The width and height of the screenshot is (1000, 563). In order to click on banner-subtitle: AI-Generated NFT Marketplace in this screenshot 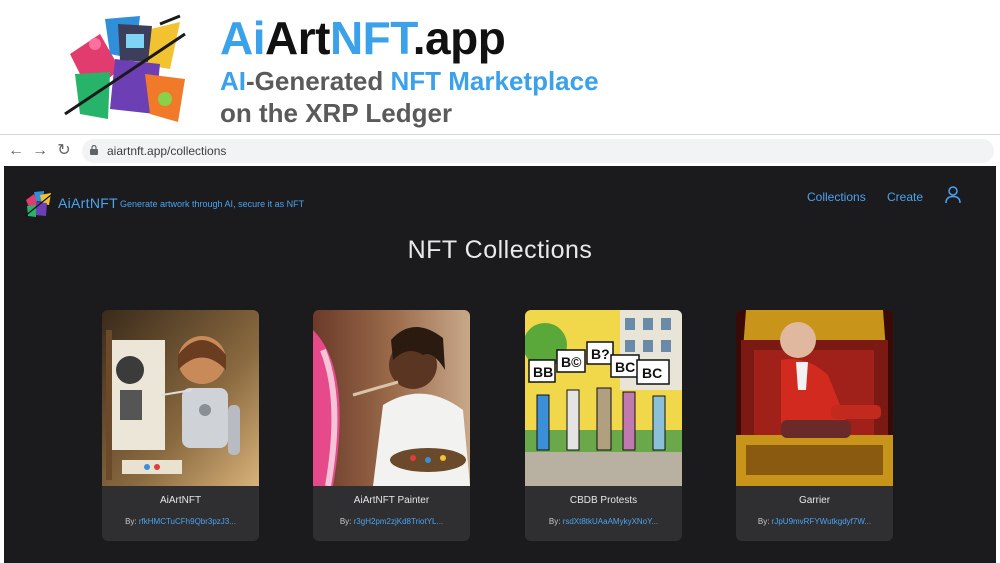, I will do `click(409, 81)`.